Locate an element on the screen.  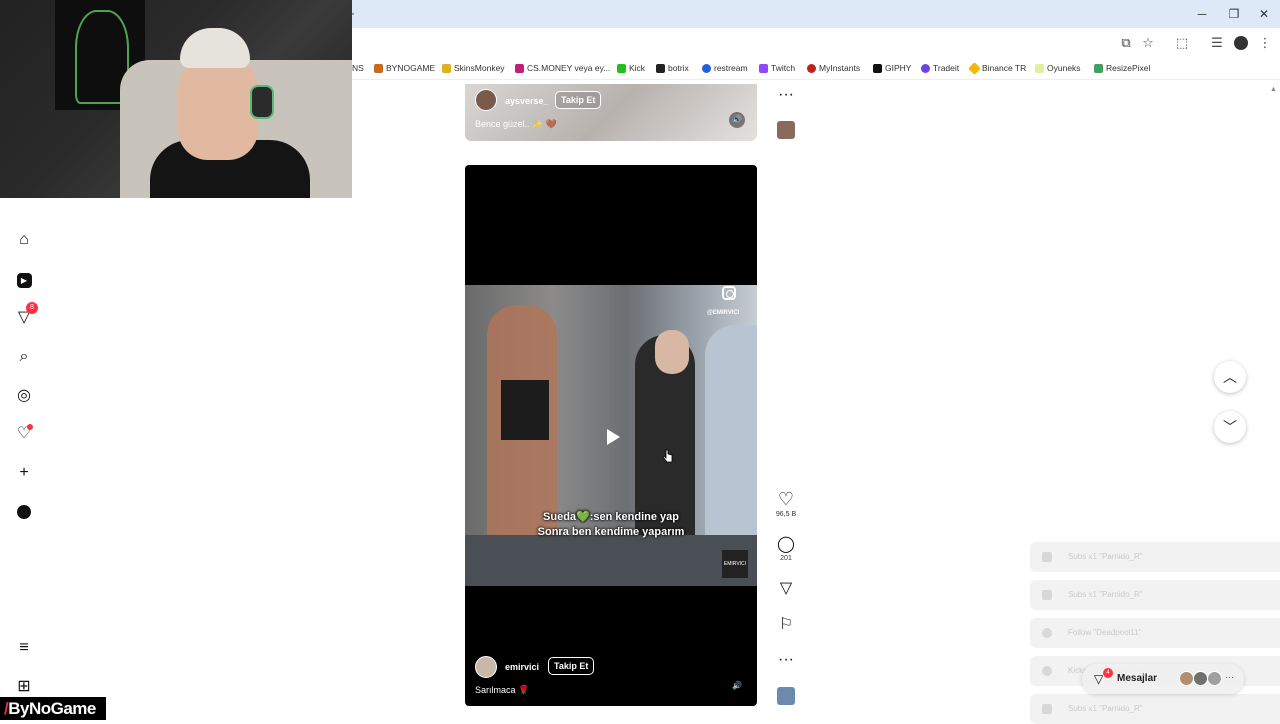
bookmark-9: GIPHY is located at coordinates (892, 68).